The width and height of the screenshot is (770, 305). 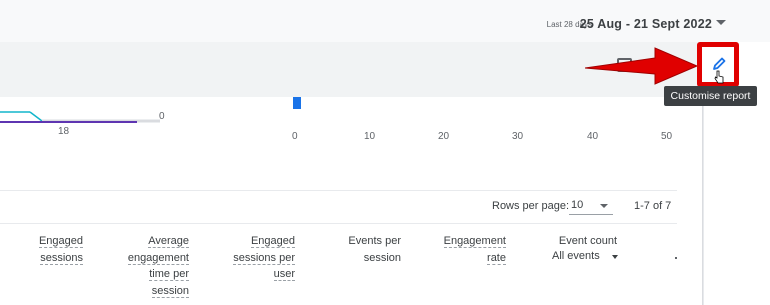 What do you see at coordinates (61, 258) in the screenshot?
I see `header-line: sessions` at bounding box center [61, 258].